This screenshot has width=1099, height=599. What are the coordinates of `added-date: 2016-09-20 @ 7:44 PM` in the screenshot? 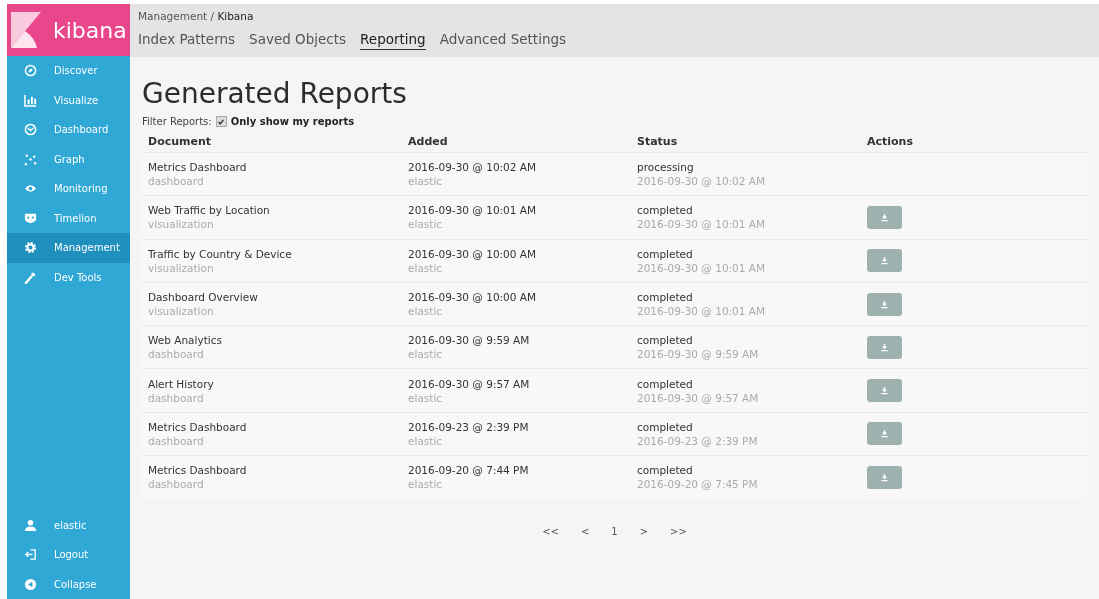 It's located at (469, 470).